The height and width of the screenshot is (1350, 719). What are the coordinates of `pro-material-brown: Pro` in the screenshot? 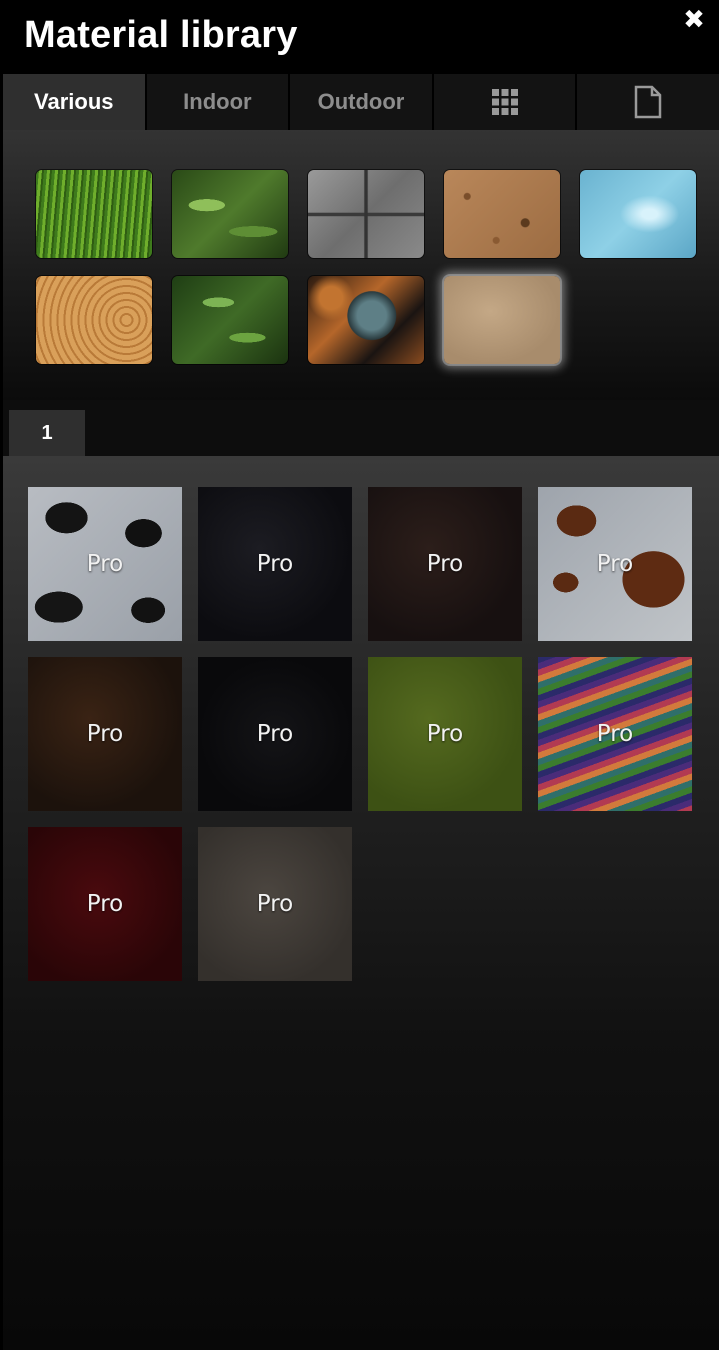 It's located at (105, 734).